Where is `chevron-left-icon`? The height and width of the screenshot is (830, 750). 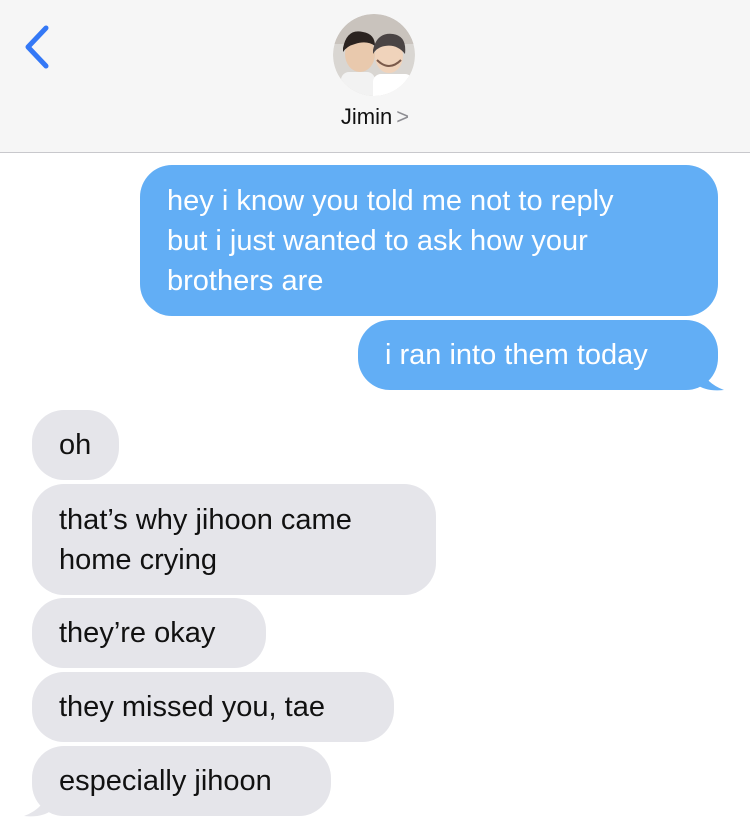
chevron-left-icon is located at coordinates (37, 47).